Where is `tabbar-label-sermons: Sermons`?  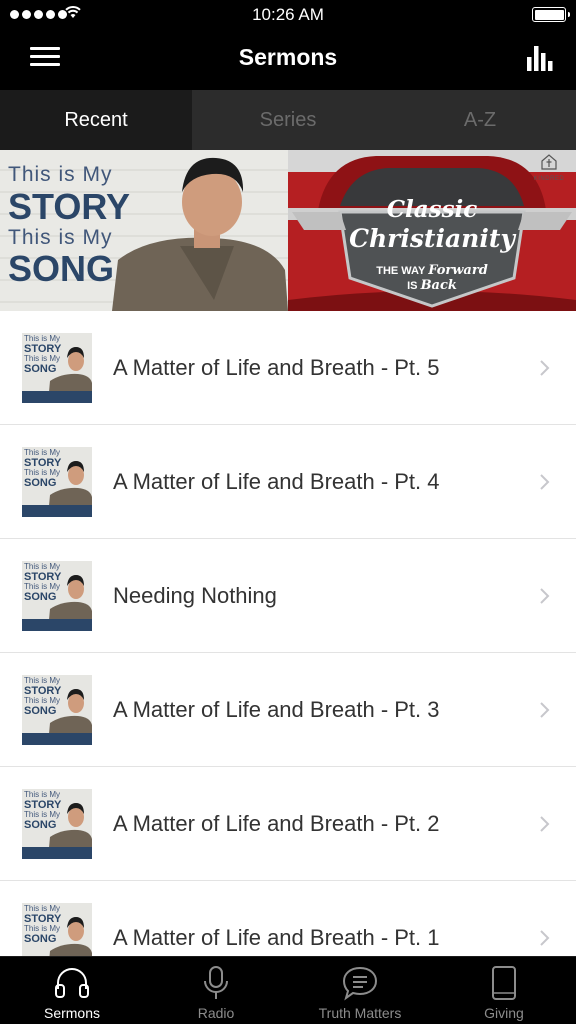
tabbar-label-sermons: Sermons is located at coordinates (72, 1013).